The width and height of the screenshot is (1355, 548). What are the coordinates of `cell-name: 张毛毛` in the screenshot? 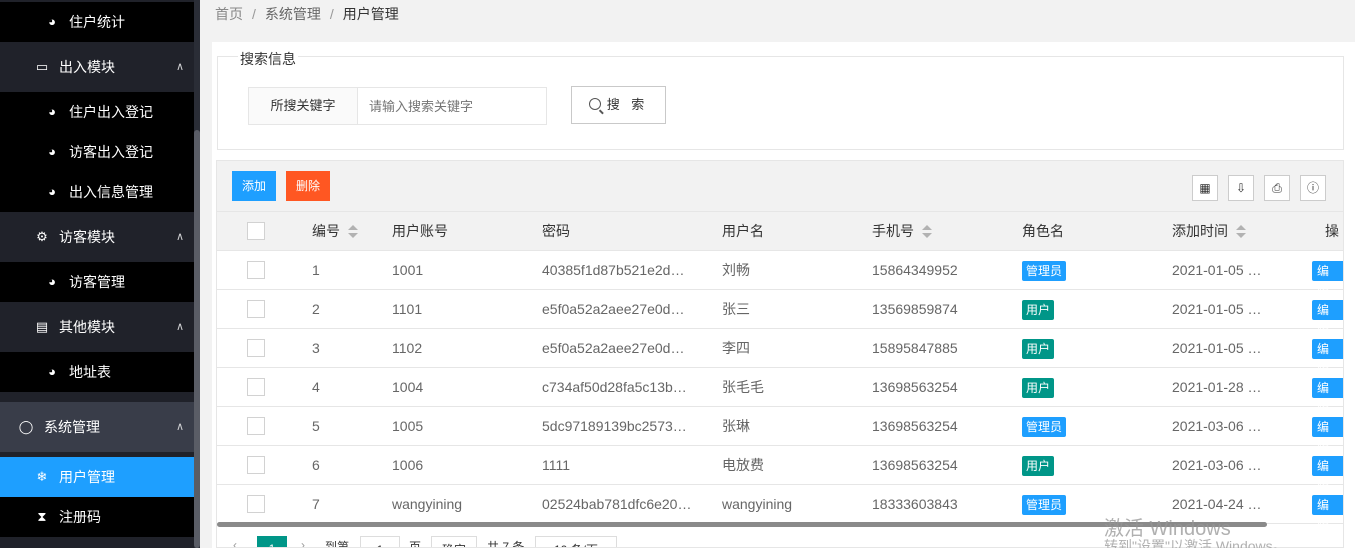 It's located at (743, 387).